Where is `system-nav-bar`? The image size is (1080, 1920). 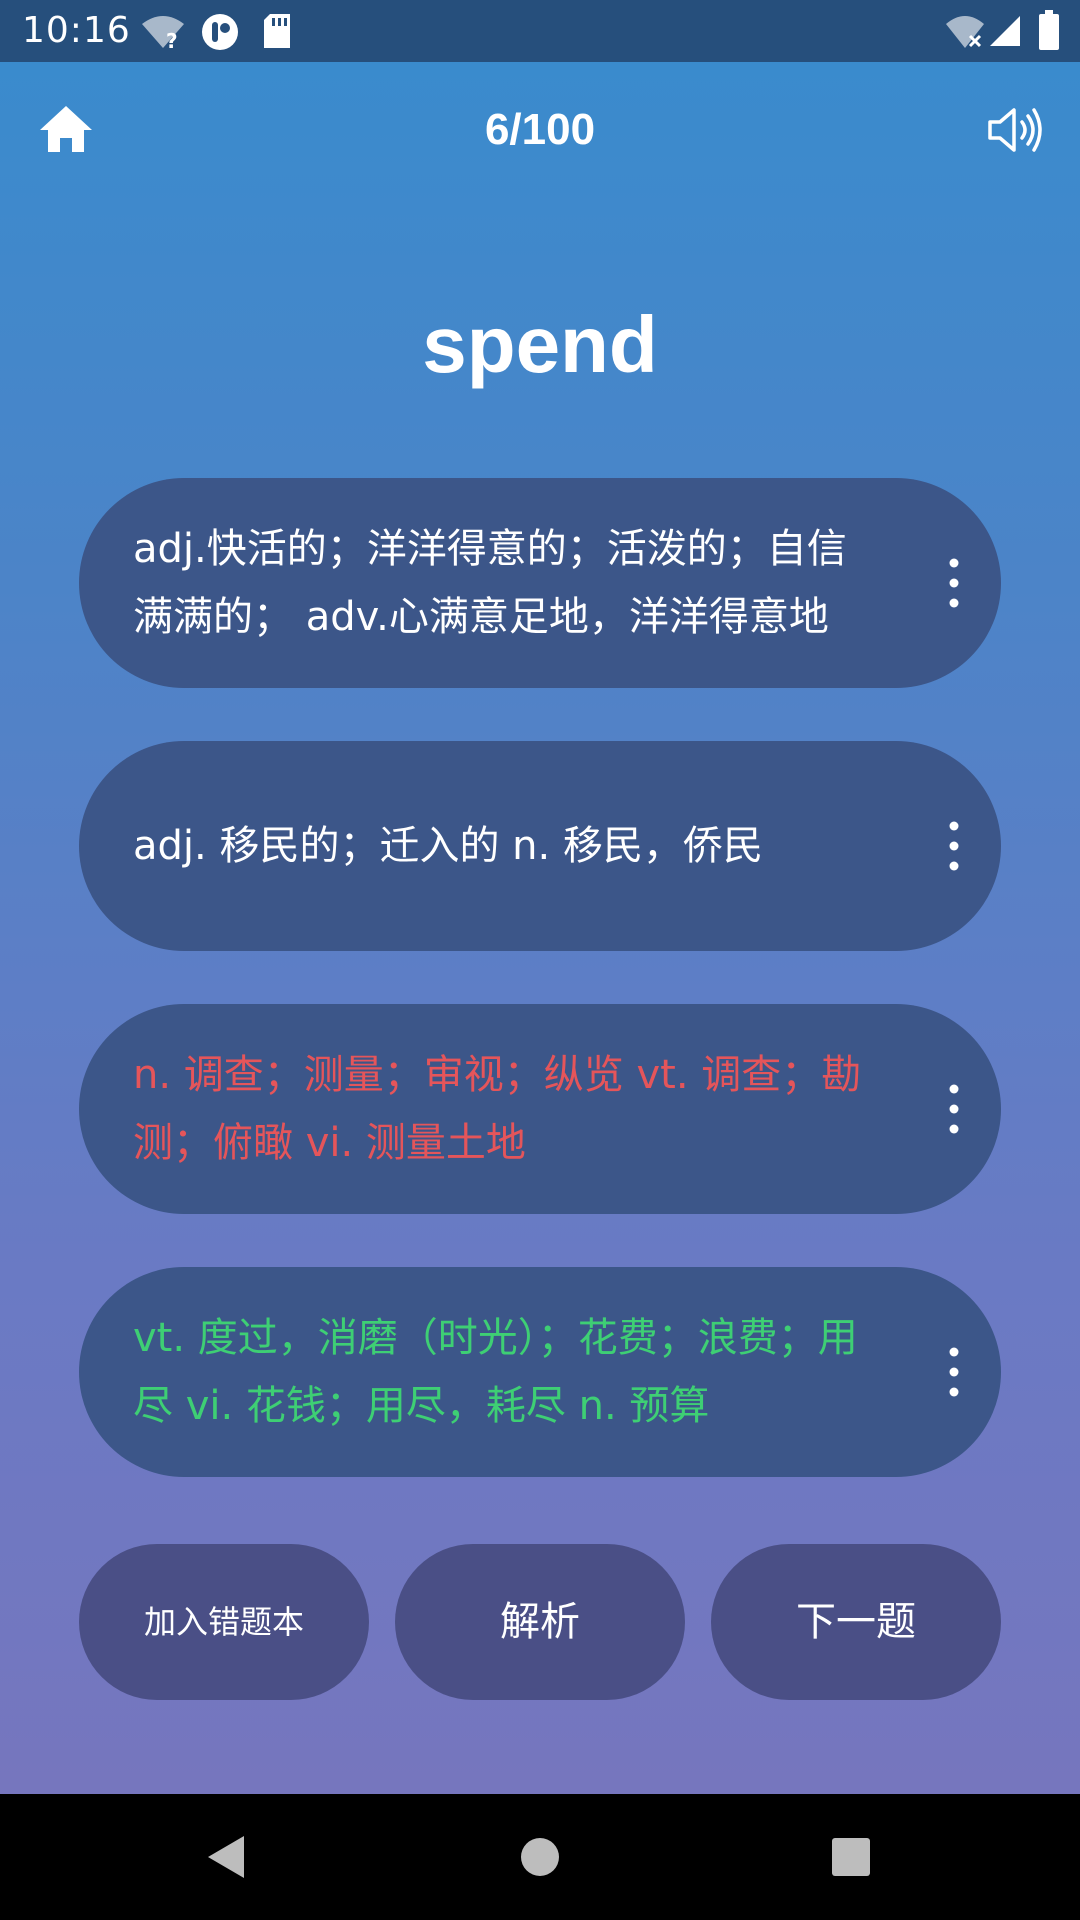
system-nav-bar is located at coordinates (540, 1857).